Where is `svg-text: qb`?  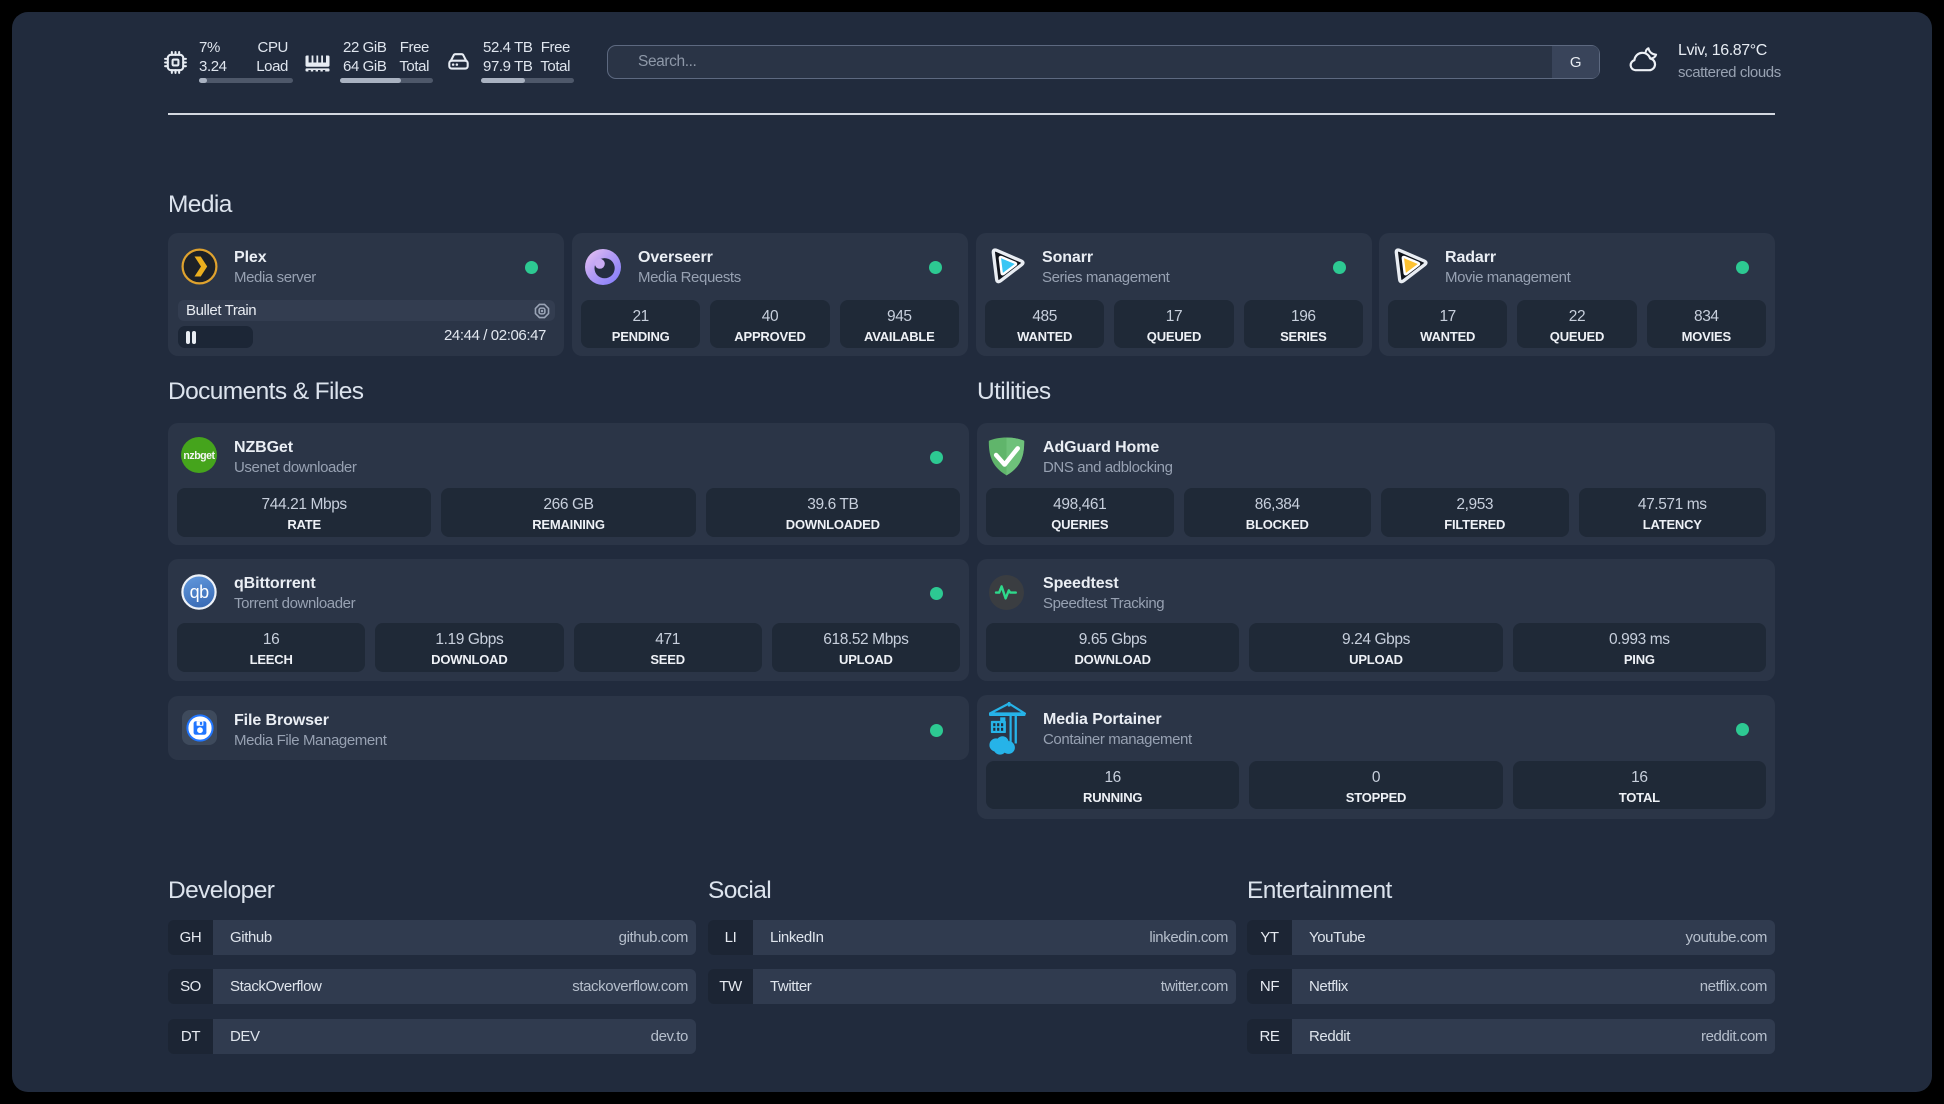 svg-text: qb is located at coordinates (200, 592).